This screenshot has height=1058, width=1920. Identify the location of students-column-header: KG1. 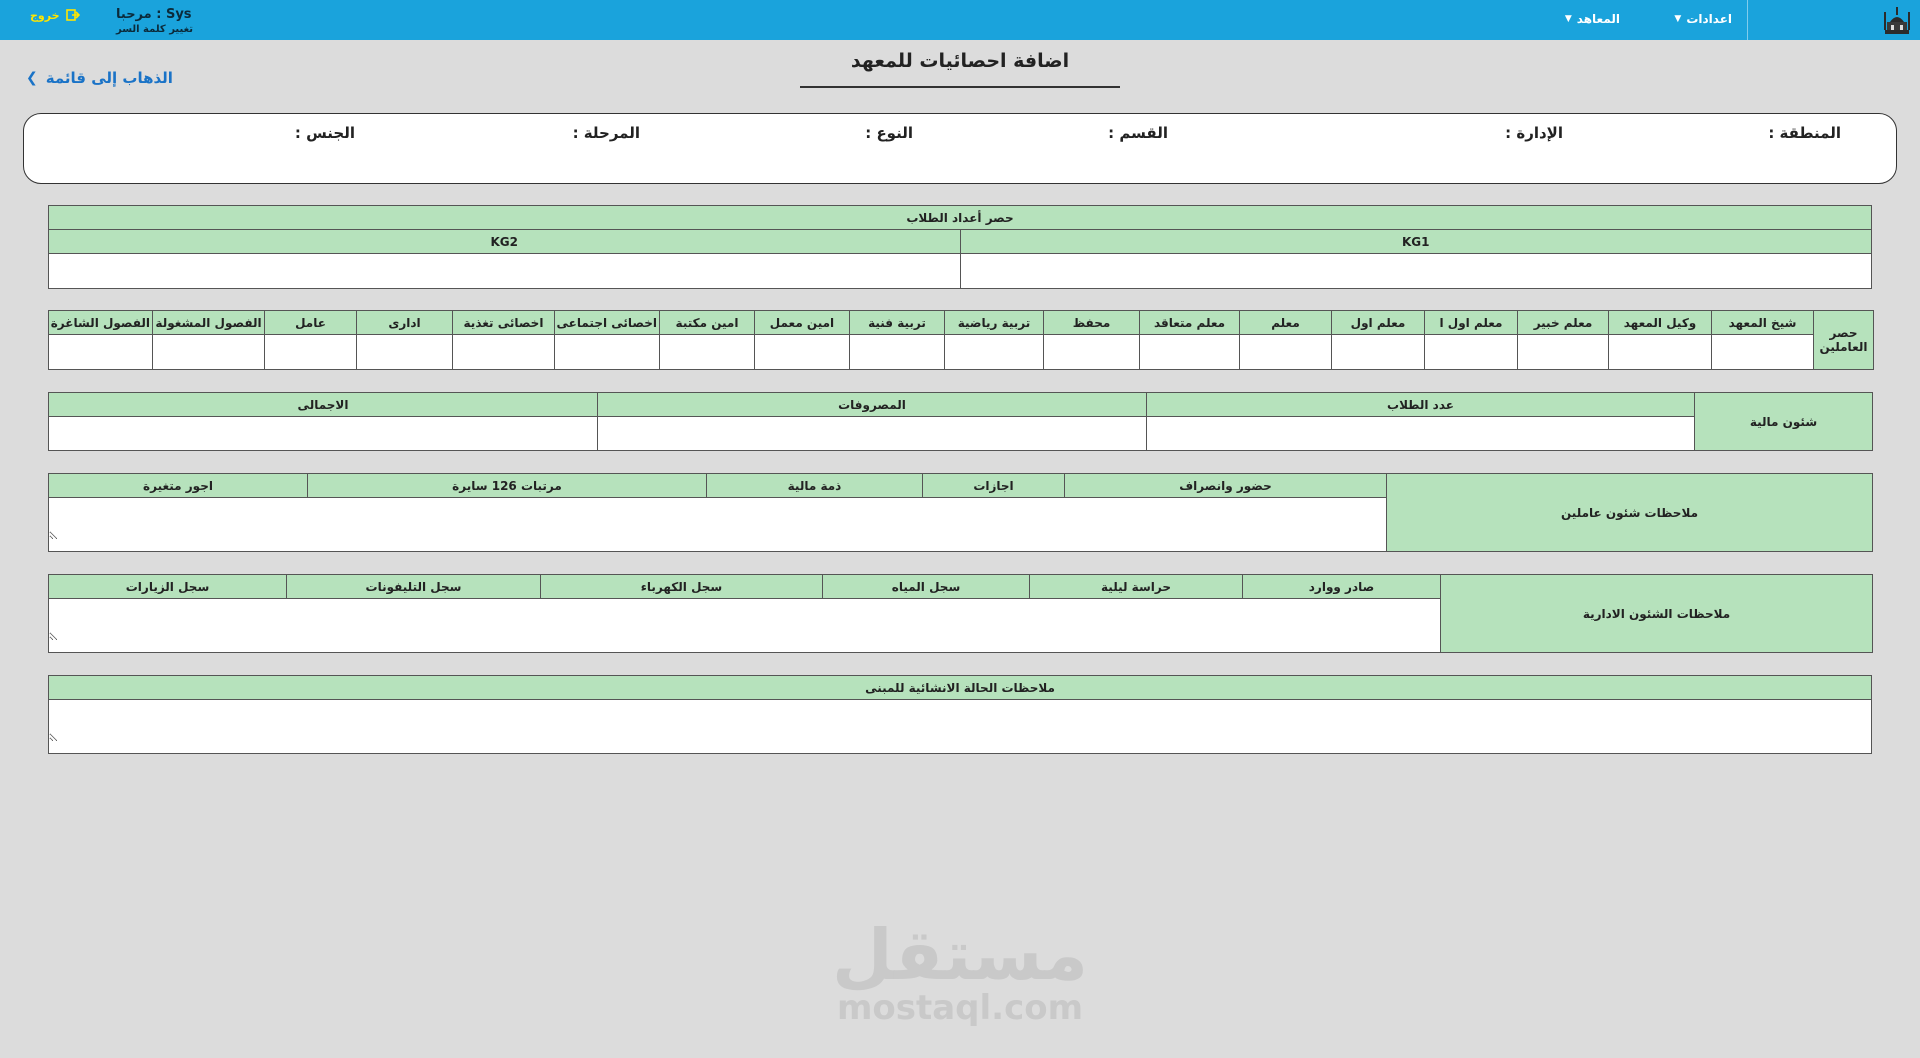
(1415, 241).